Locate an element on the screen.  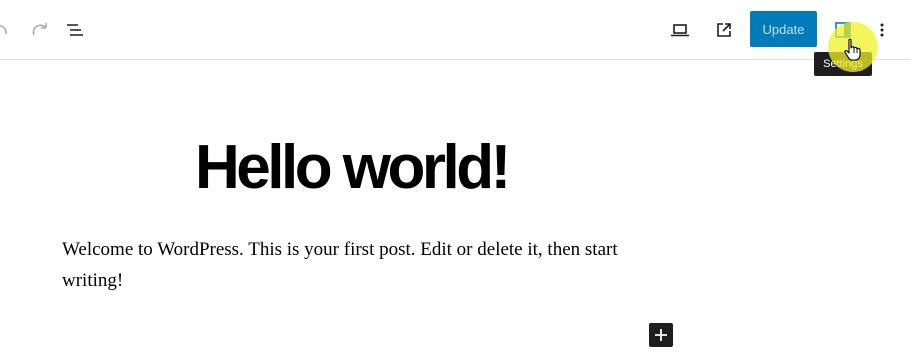
post-title: Hello world! is located at coordinates (353, 168).